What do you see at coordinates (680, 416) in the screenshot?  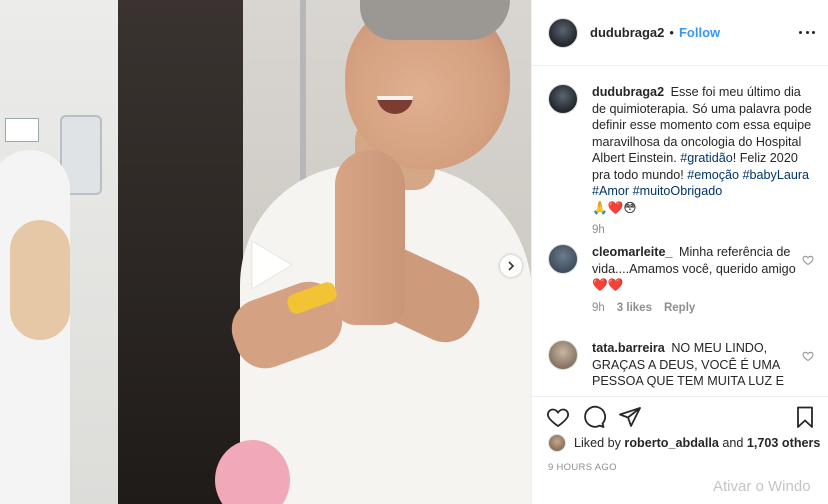 I see `post-actions` at bounding box center [680, 416].